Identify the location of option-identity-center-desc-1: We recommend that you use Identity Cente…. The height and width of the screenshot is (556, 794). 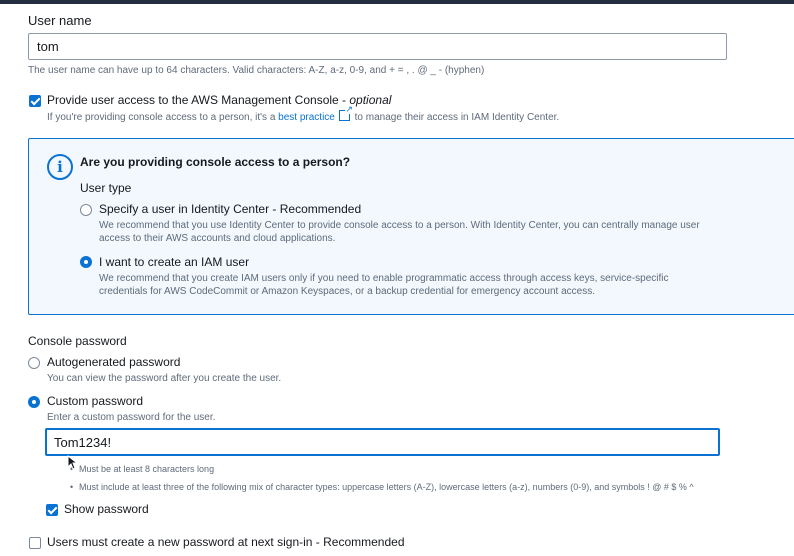
(399, 225).